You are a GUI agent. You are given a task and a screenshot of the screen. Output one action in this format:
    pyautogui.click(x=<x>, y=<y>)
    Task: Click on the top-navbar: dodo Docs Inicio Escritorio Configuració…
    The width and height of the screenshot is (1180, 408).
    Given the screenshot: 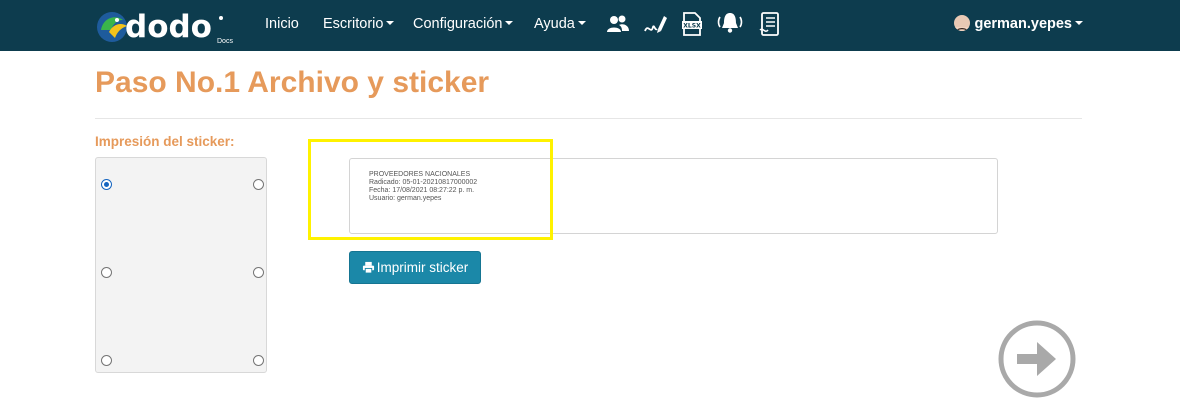 What is the action you would take?
    pyautogui.click(x=590, y=25)
    